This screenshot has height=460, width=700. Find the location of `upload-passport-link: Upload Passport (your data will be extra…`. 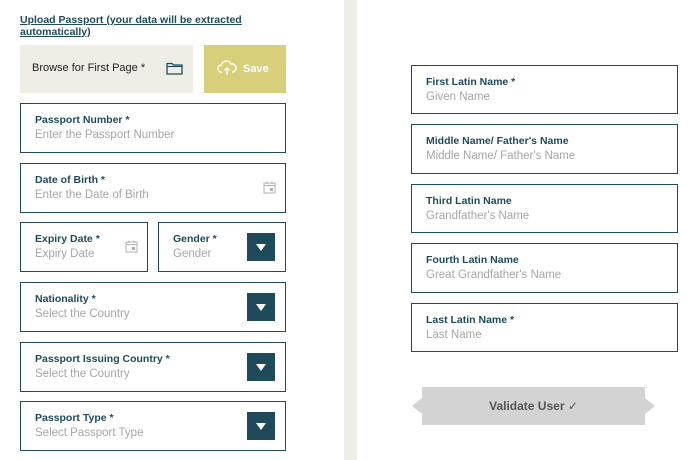

upload-passport-link: Upload Passport (your data will be extra… is located at coordinates (155, 26).